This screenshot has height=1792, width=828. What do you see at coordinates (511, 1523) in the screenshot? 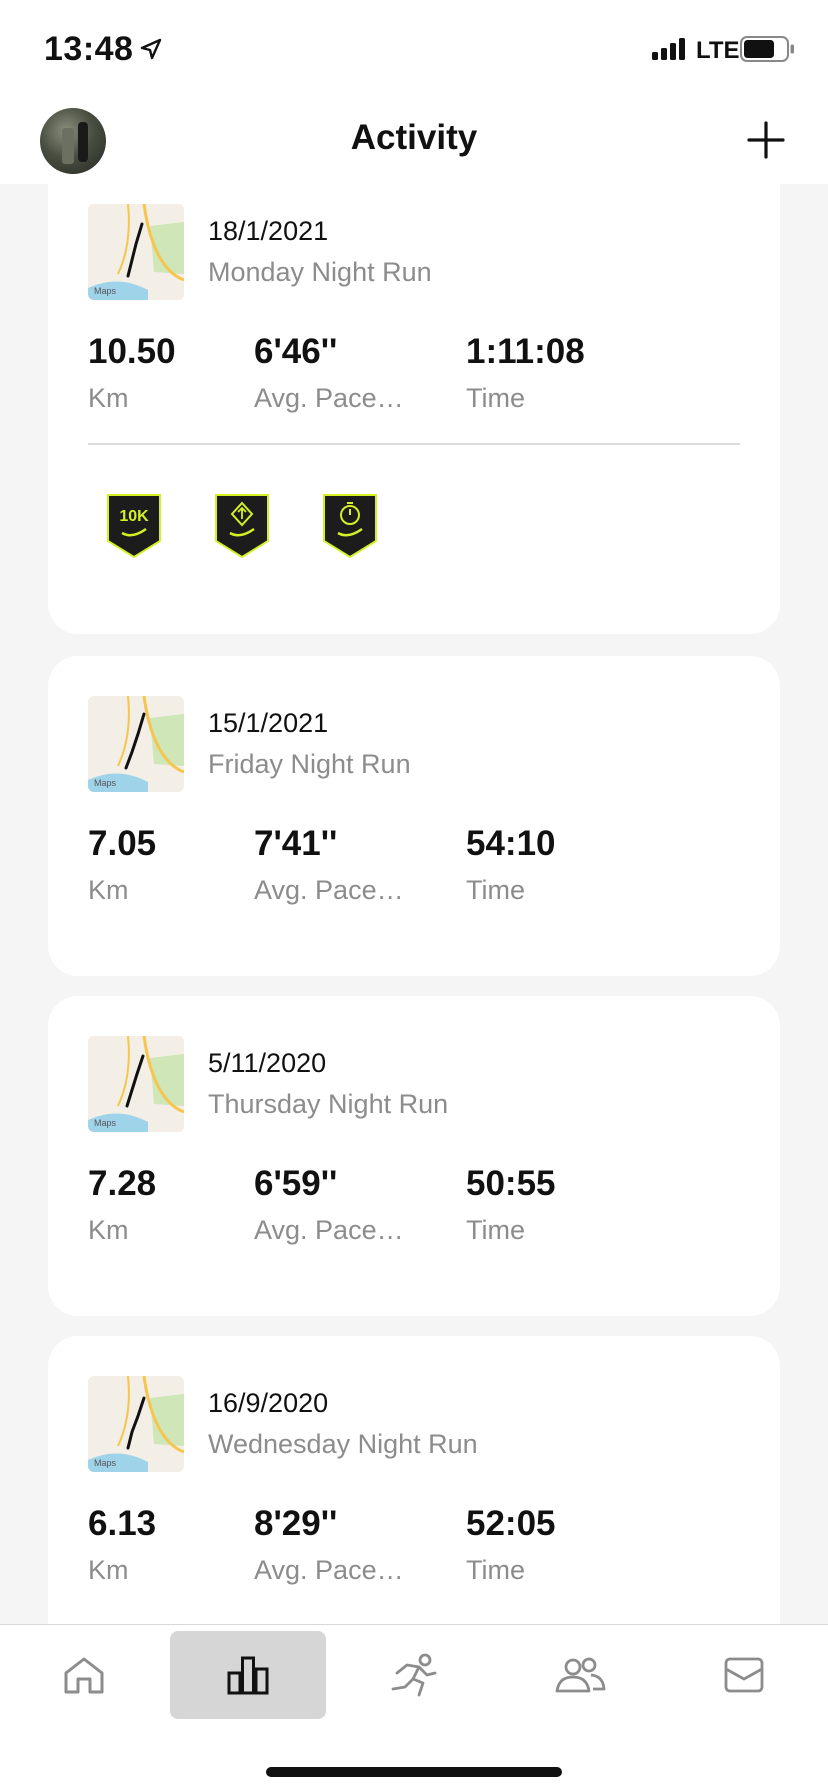
I see `stat-time-value: 52:05` at bounding box center [511, 1523].